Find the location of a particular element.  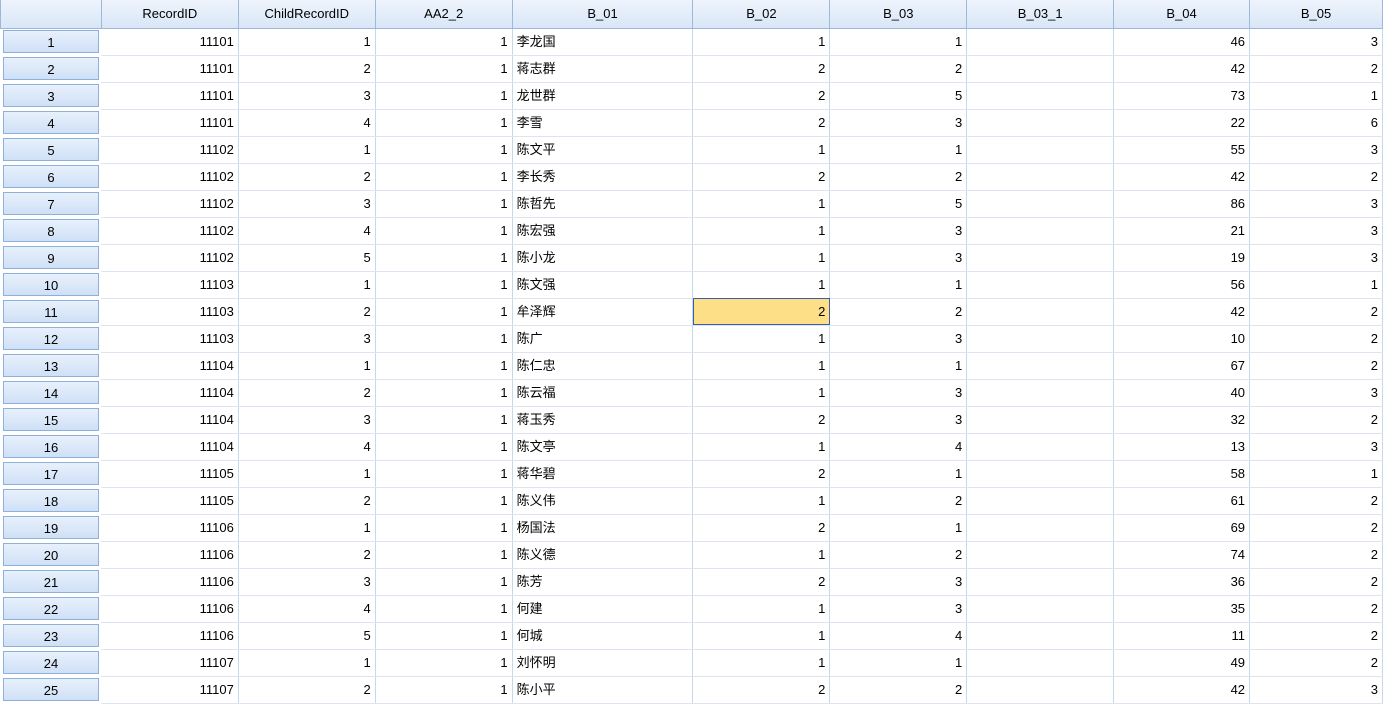

cell-b-01: 陈宏强 is located at coordinates (603, 231).